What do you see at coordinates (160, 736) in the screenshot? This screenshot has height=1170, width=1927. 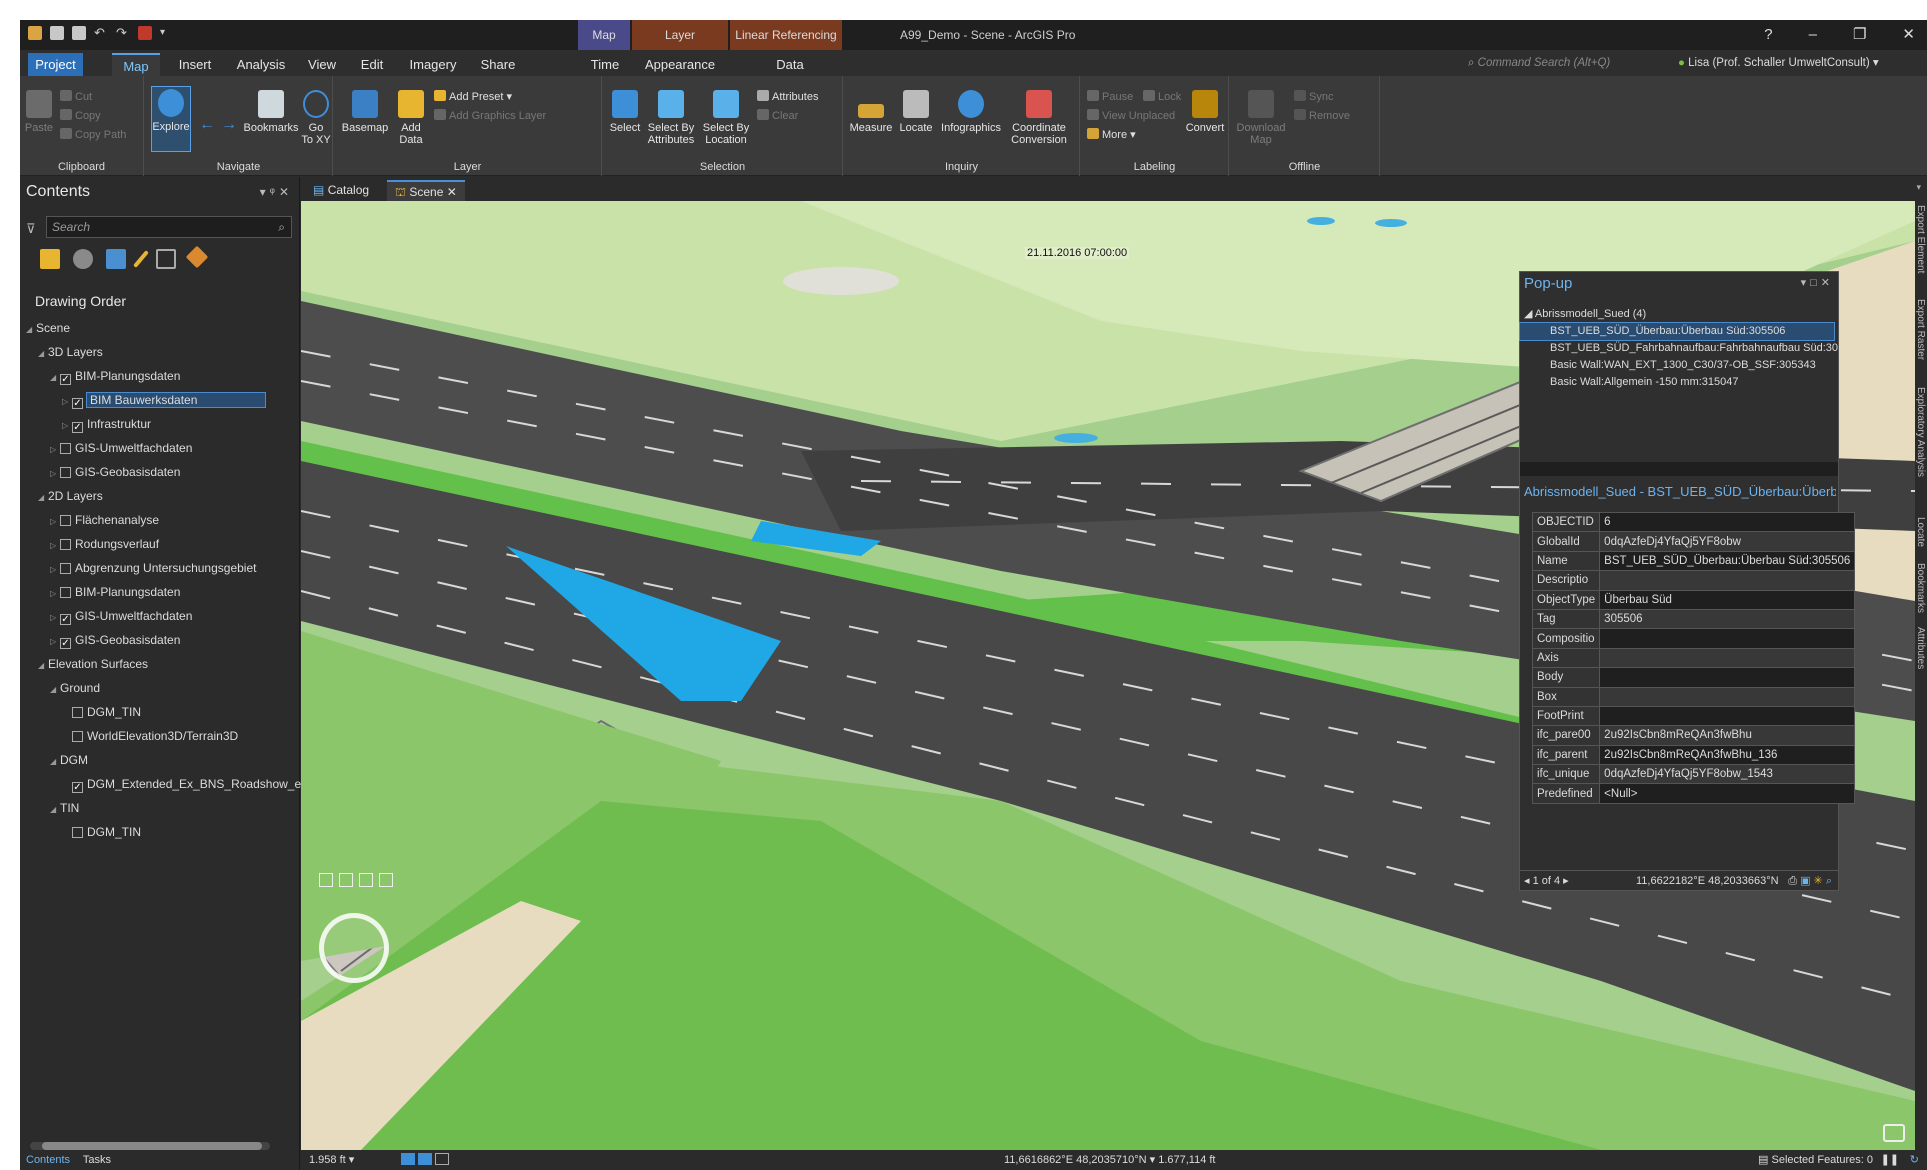 I see `layer-tree-item: WorldElevation3D/Terrain3D` at bounding box center [160, 736].